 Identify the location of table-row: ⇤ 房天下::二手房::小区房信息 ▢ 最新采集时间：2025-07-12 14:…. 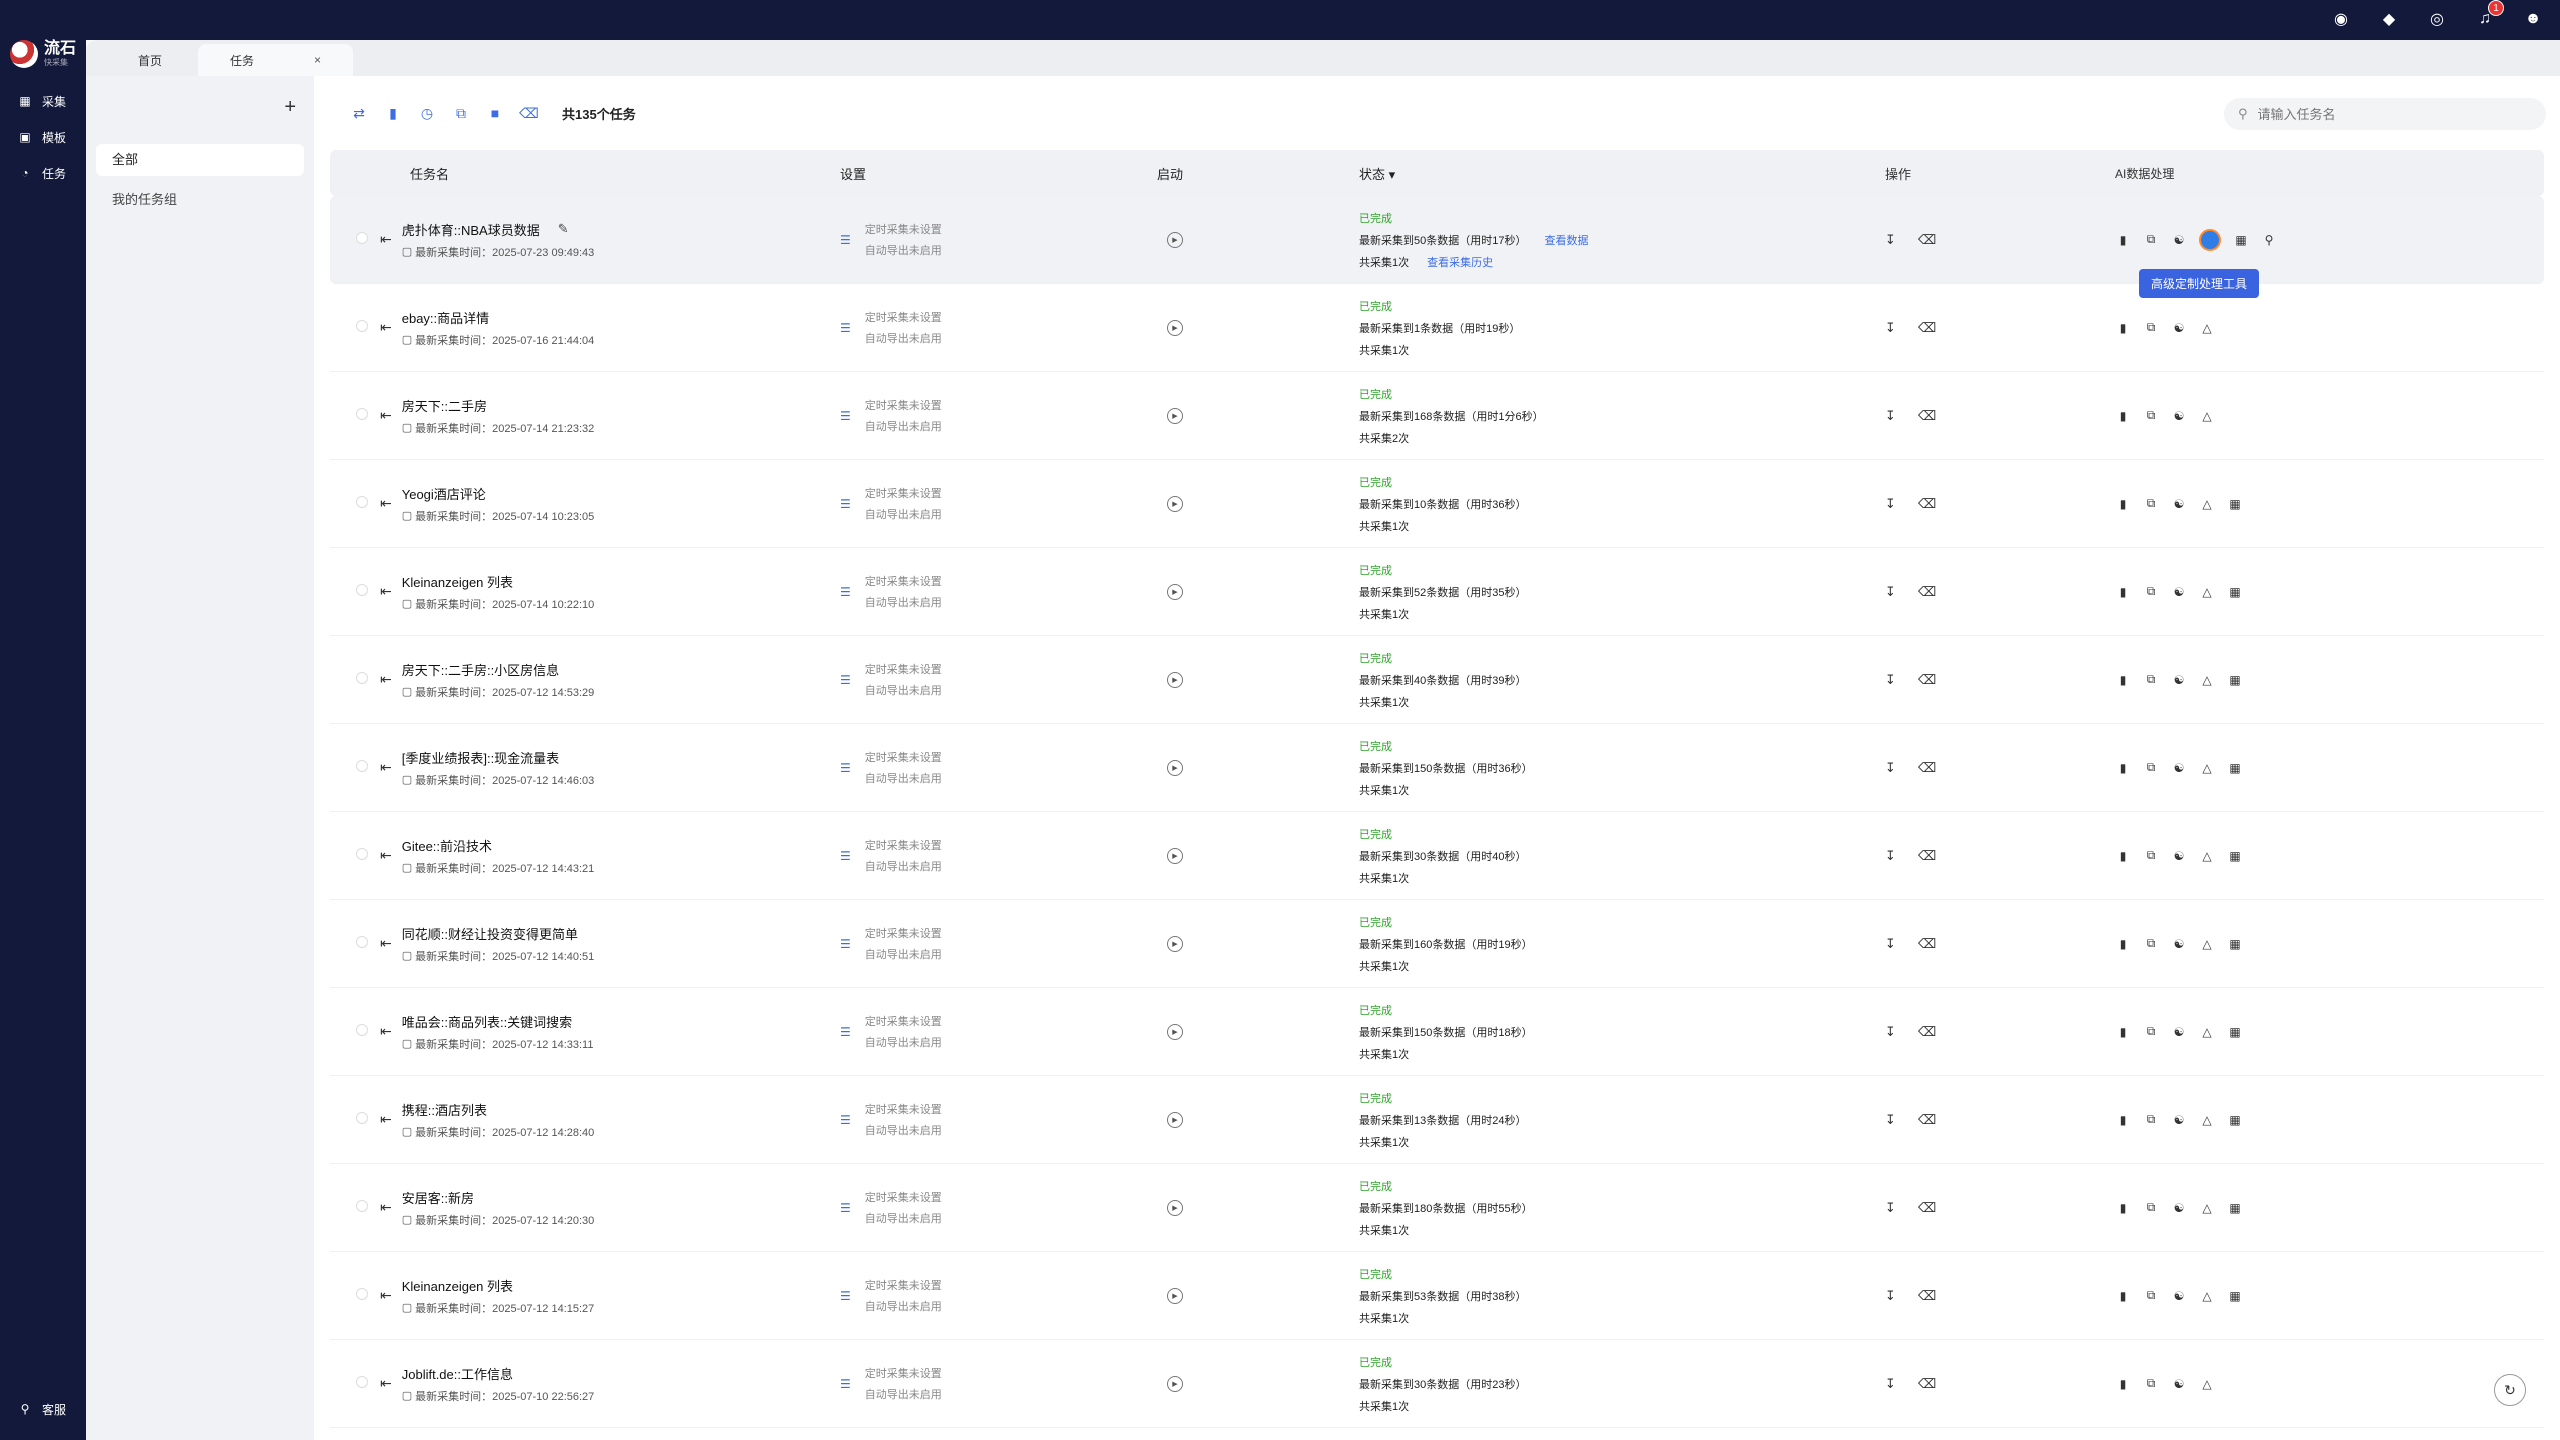
(1437, 680).